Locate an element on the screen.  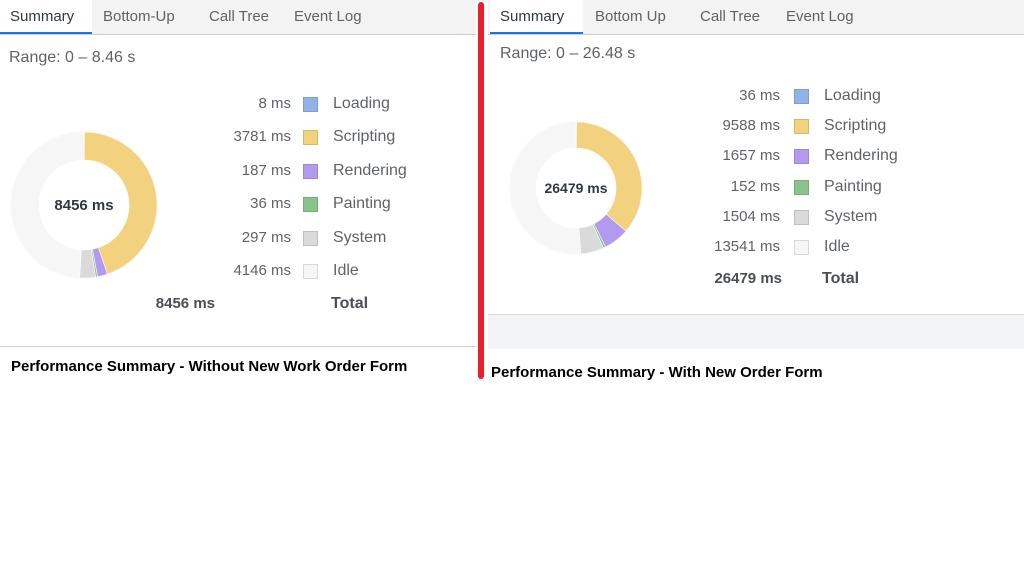
legend-row-idle: 13541 ms Idle is located at coordinates (698, 248).